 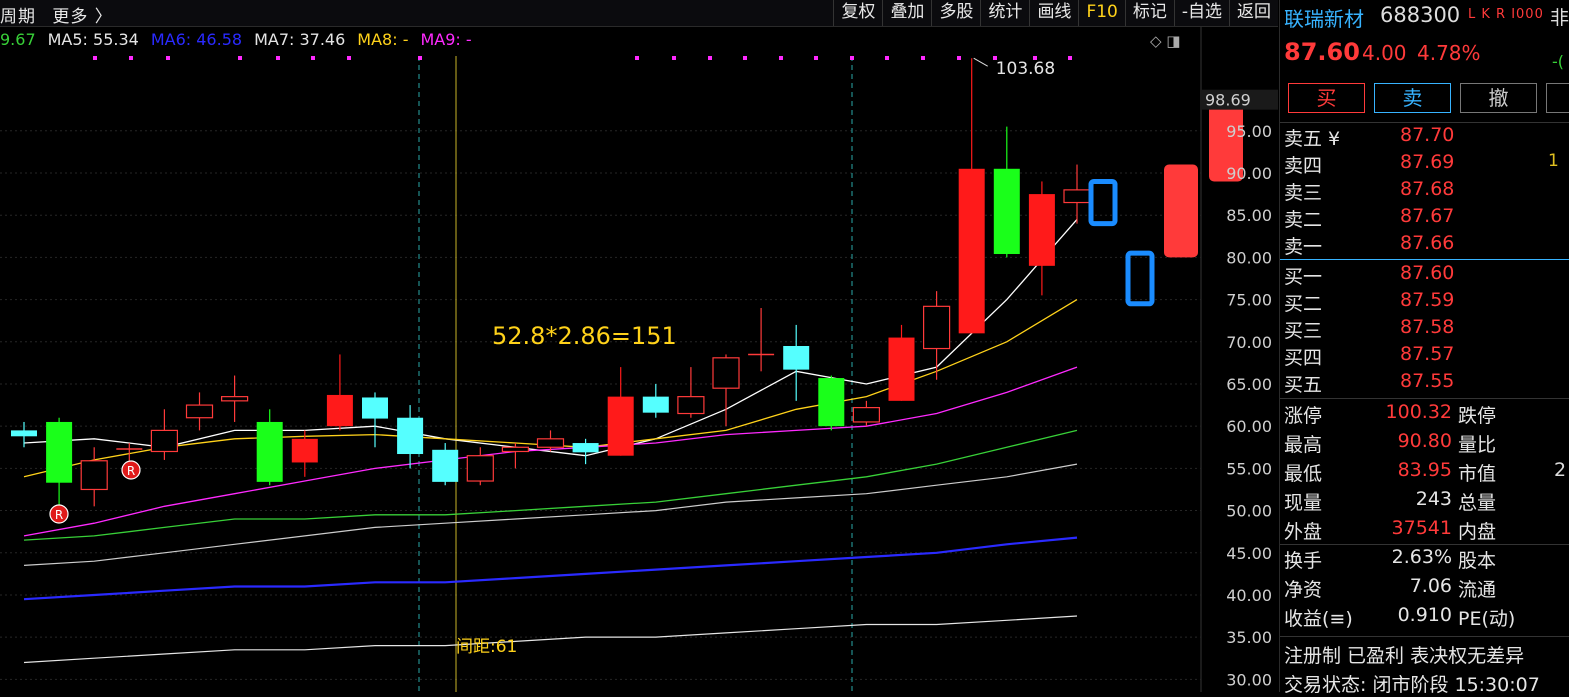 What do you see at coordinates (446, 39) in the screenshot?
I see `ma-legend-item: MA9: -` at bounding box center [446, 39].